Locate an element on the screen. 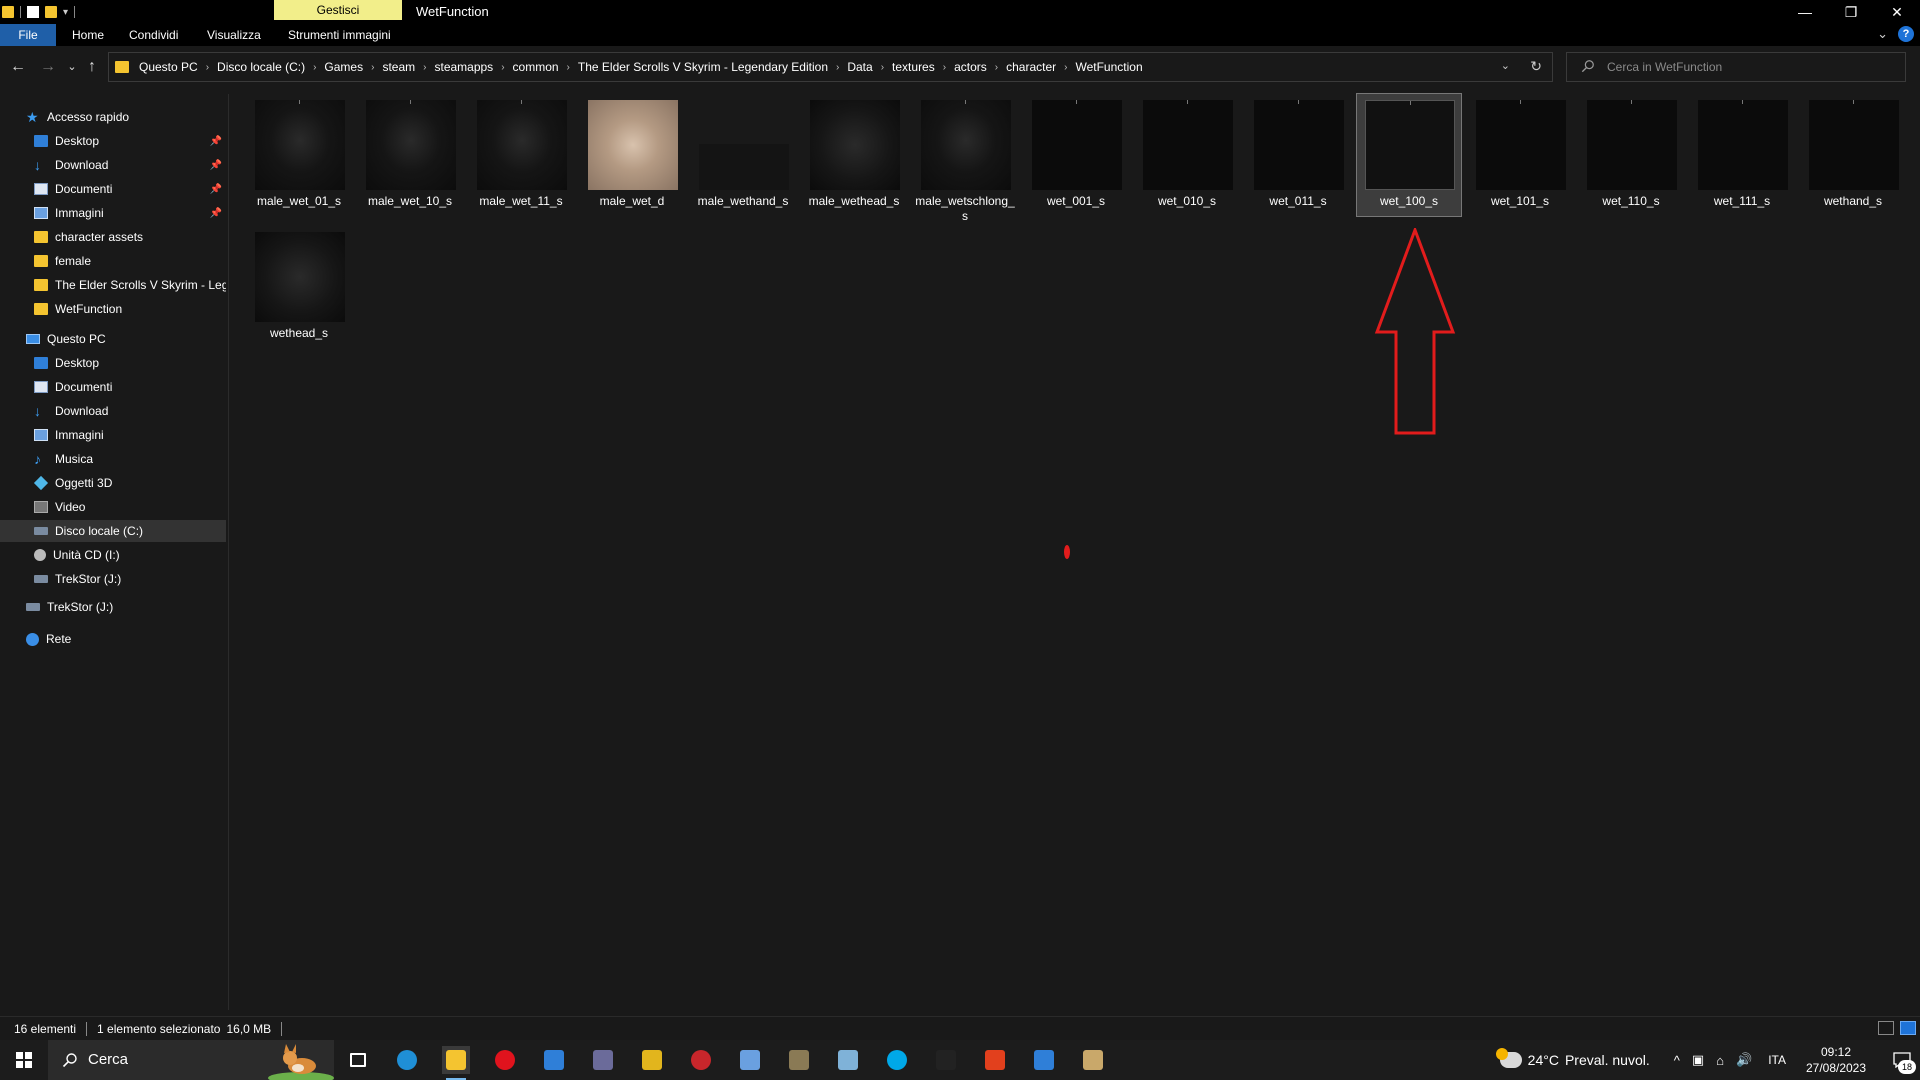 The width and height of the screenshot is (1920, 1080). tab-visualizza: Visualizza is located at coordinates (234, 35).